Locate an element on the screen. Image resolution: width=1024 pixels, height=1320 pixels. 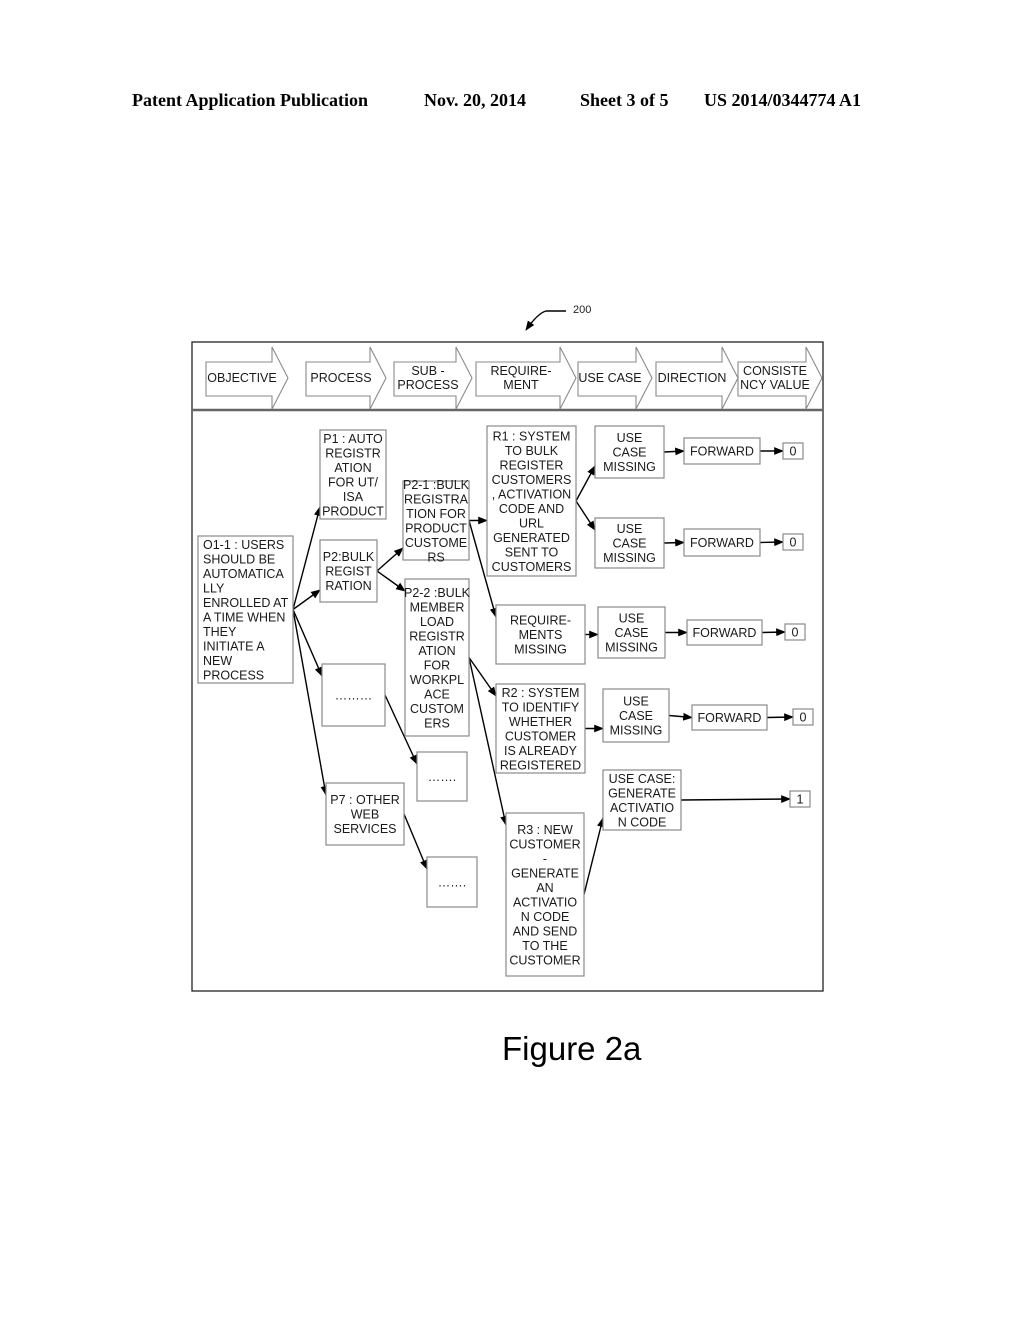
node-label: TO IDENTIFY is located at coordinates (541, 707).